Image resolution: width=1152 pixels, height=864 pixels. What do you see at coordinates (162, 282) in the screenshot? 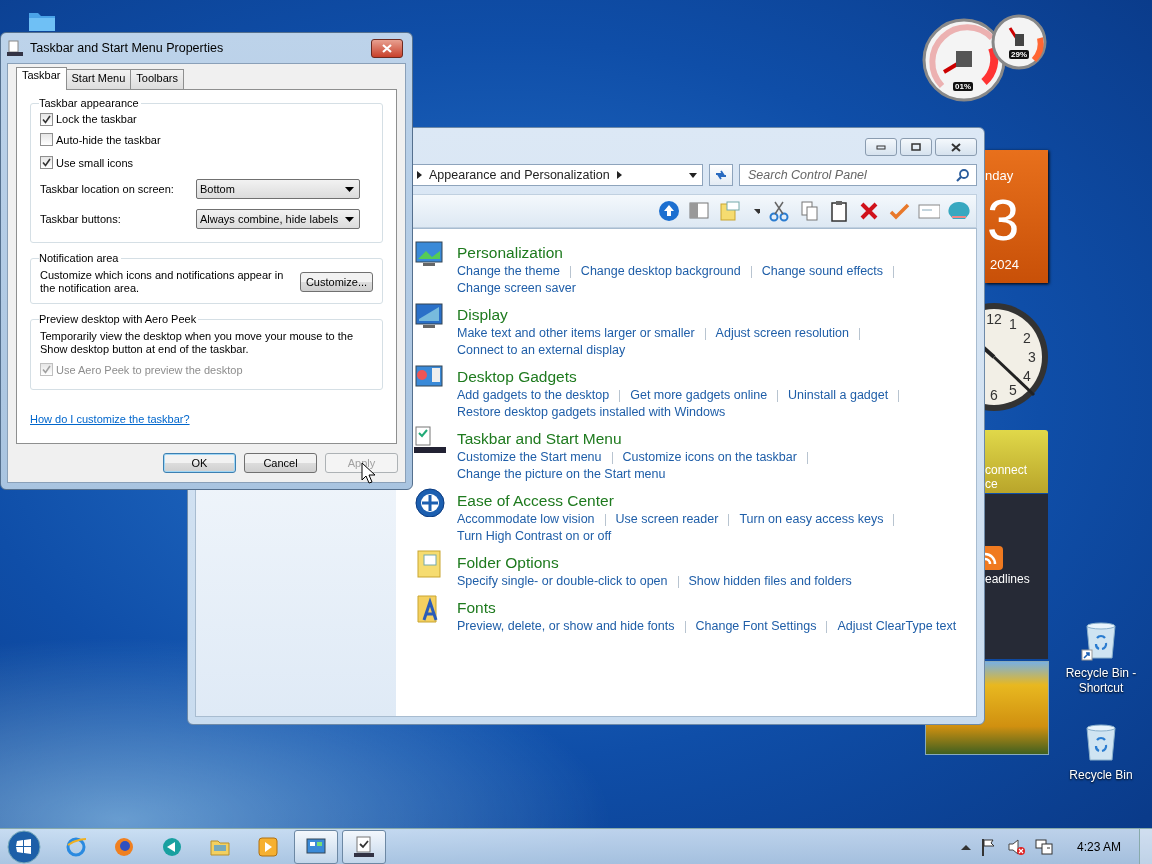
I see `description-text: Customize which icons and notifications appear in the notification area.` at bounding box center [162, 282].